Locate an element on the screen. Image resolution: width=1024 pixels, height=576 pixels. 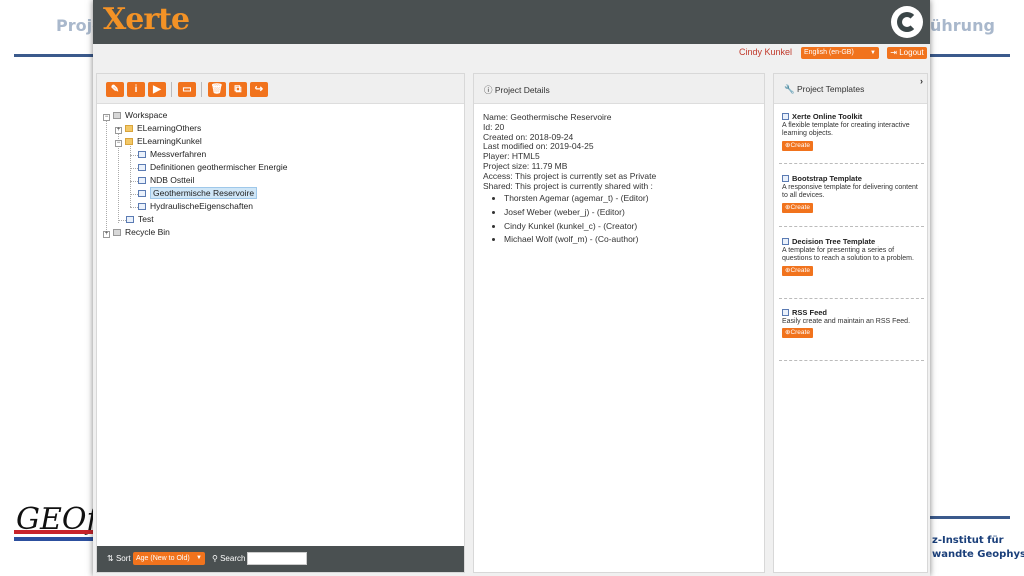
sort-label: ⇅ Sort is located at coordinates (119, 558).